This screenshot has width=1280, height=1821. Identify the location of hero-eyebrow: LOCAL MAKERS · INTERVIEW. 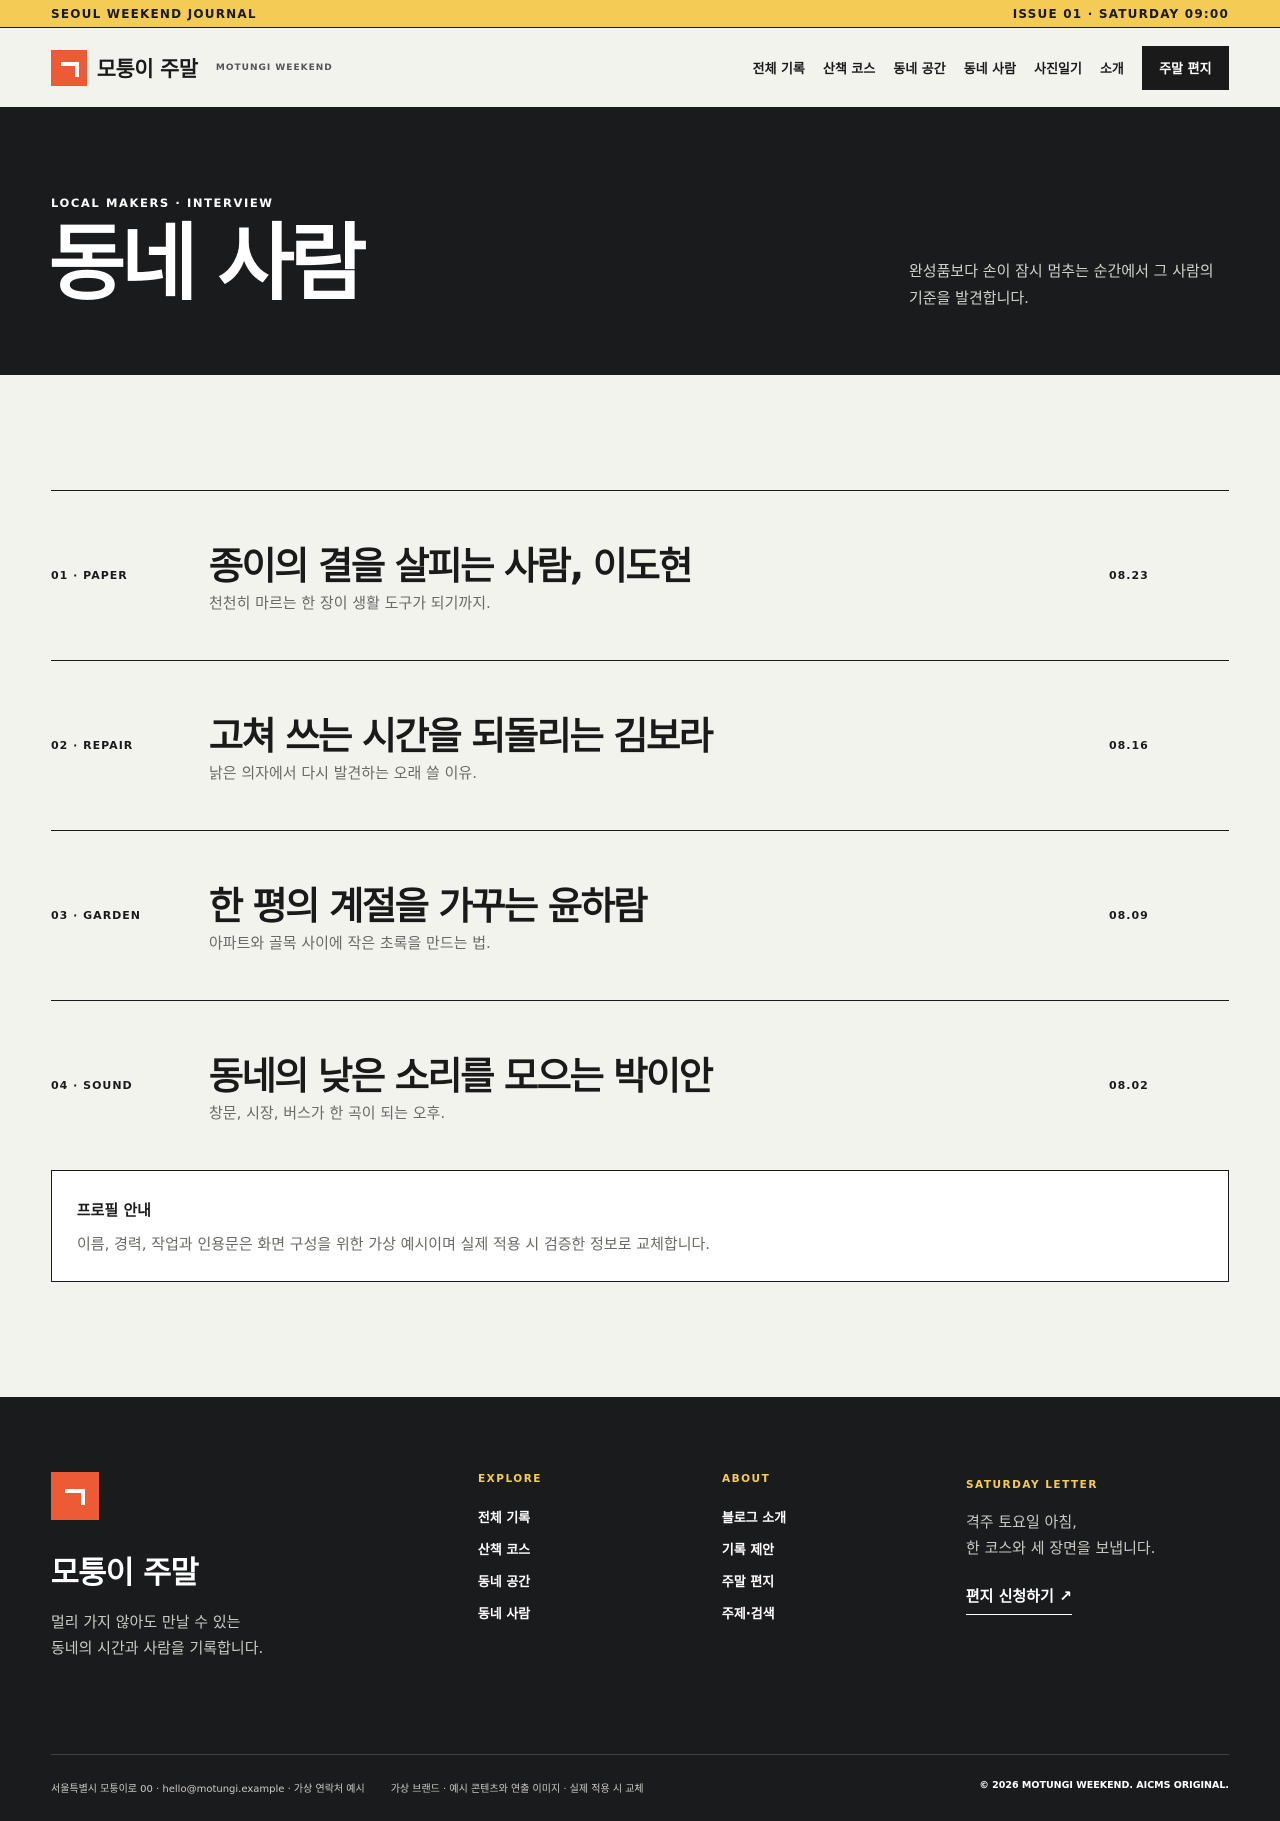
(162, 203).